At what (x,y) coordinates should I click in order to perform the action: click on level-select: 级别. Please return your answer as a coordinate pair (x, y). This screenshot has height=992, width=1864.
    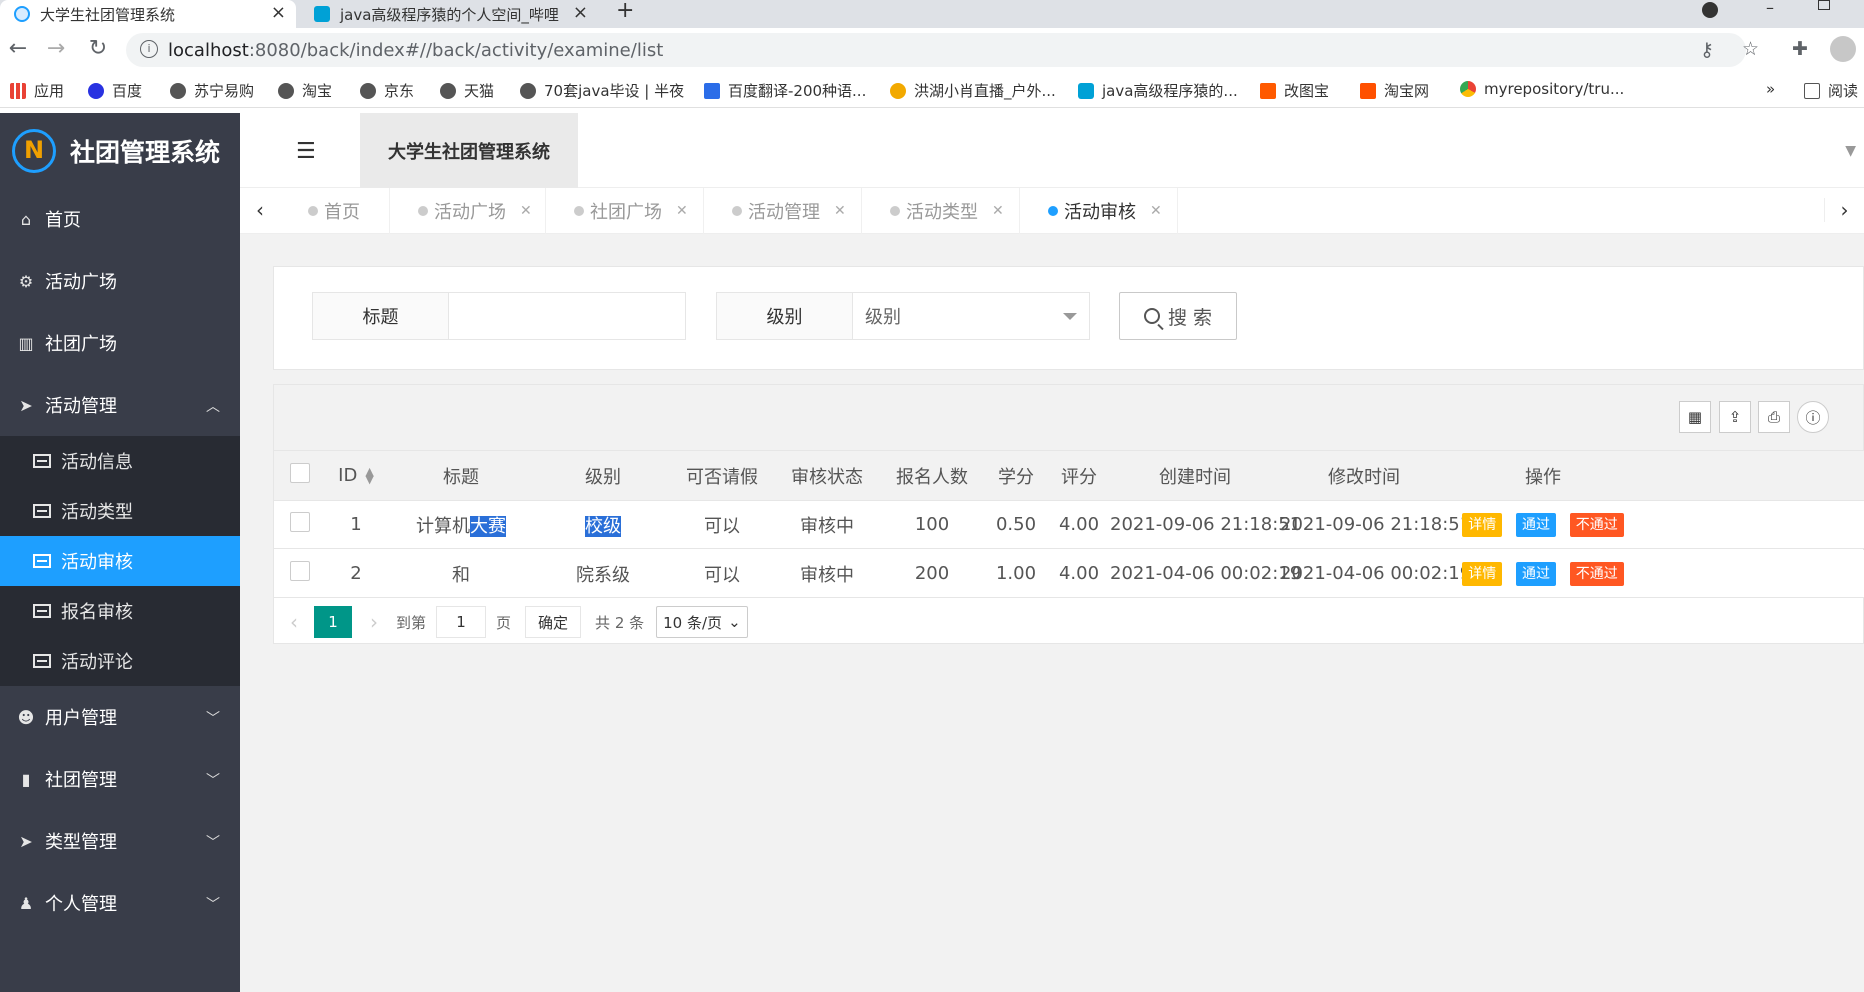
    Looking at the image, I should click on (971, 316).